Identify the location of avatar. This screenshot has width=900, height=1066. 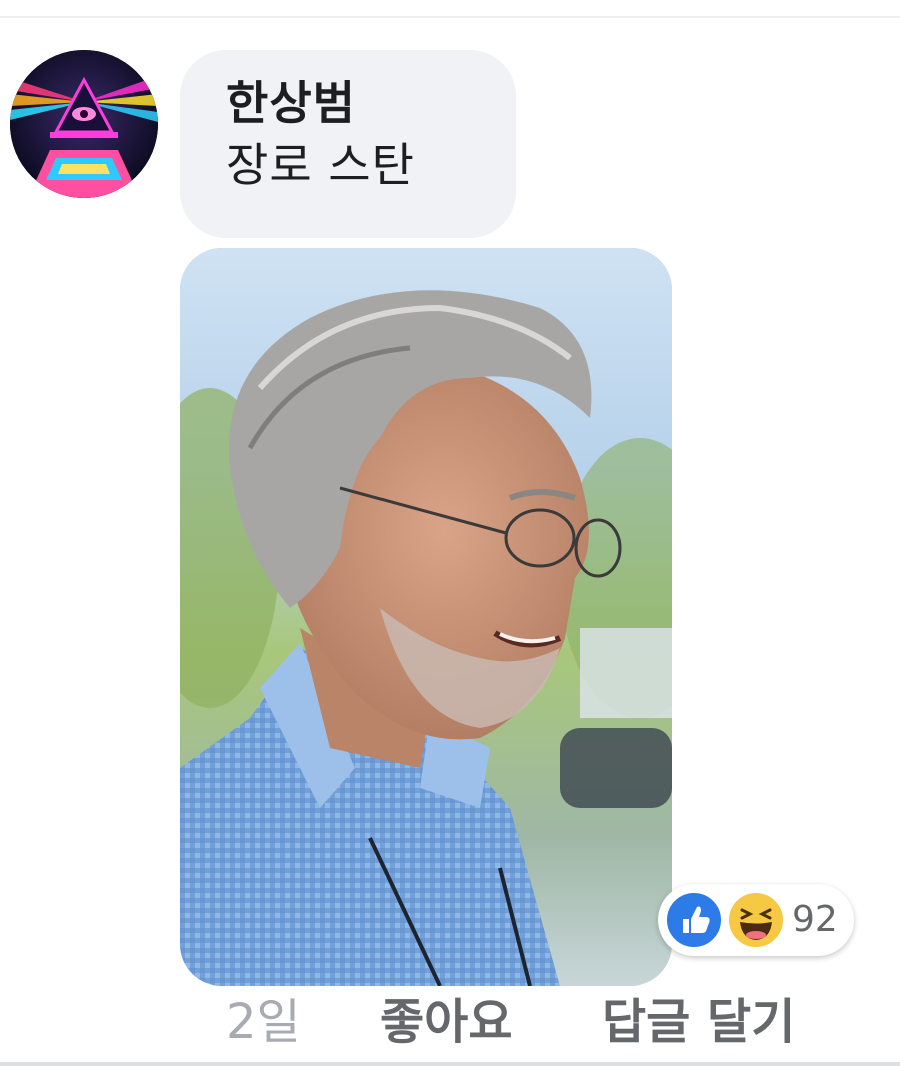
(84, 124).